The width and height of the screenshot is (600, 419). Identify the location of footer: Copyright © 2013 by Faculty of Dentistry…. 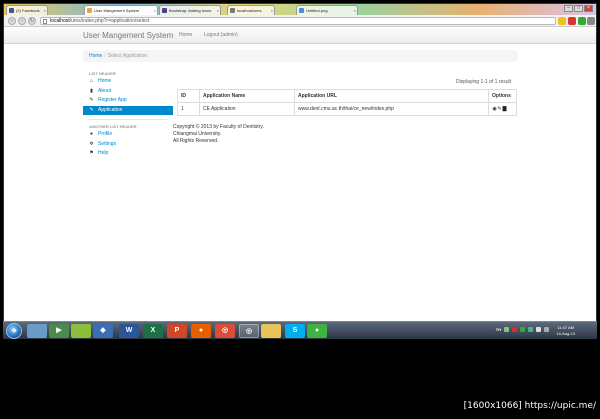
(218, 134).